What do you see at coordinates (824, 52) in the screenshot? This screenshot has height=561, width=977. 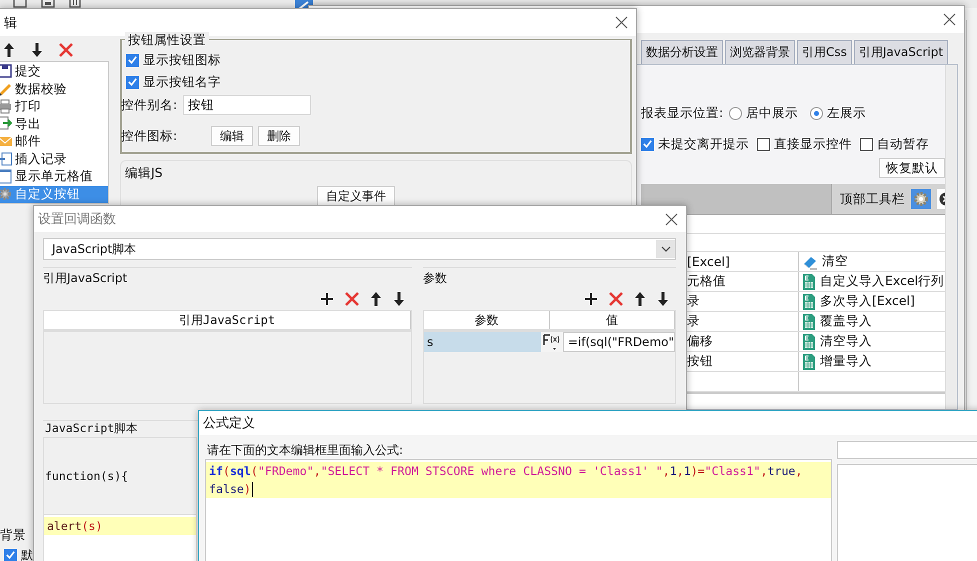 I see `tab: 引用Css` at bounding box center [824, 52].